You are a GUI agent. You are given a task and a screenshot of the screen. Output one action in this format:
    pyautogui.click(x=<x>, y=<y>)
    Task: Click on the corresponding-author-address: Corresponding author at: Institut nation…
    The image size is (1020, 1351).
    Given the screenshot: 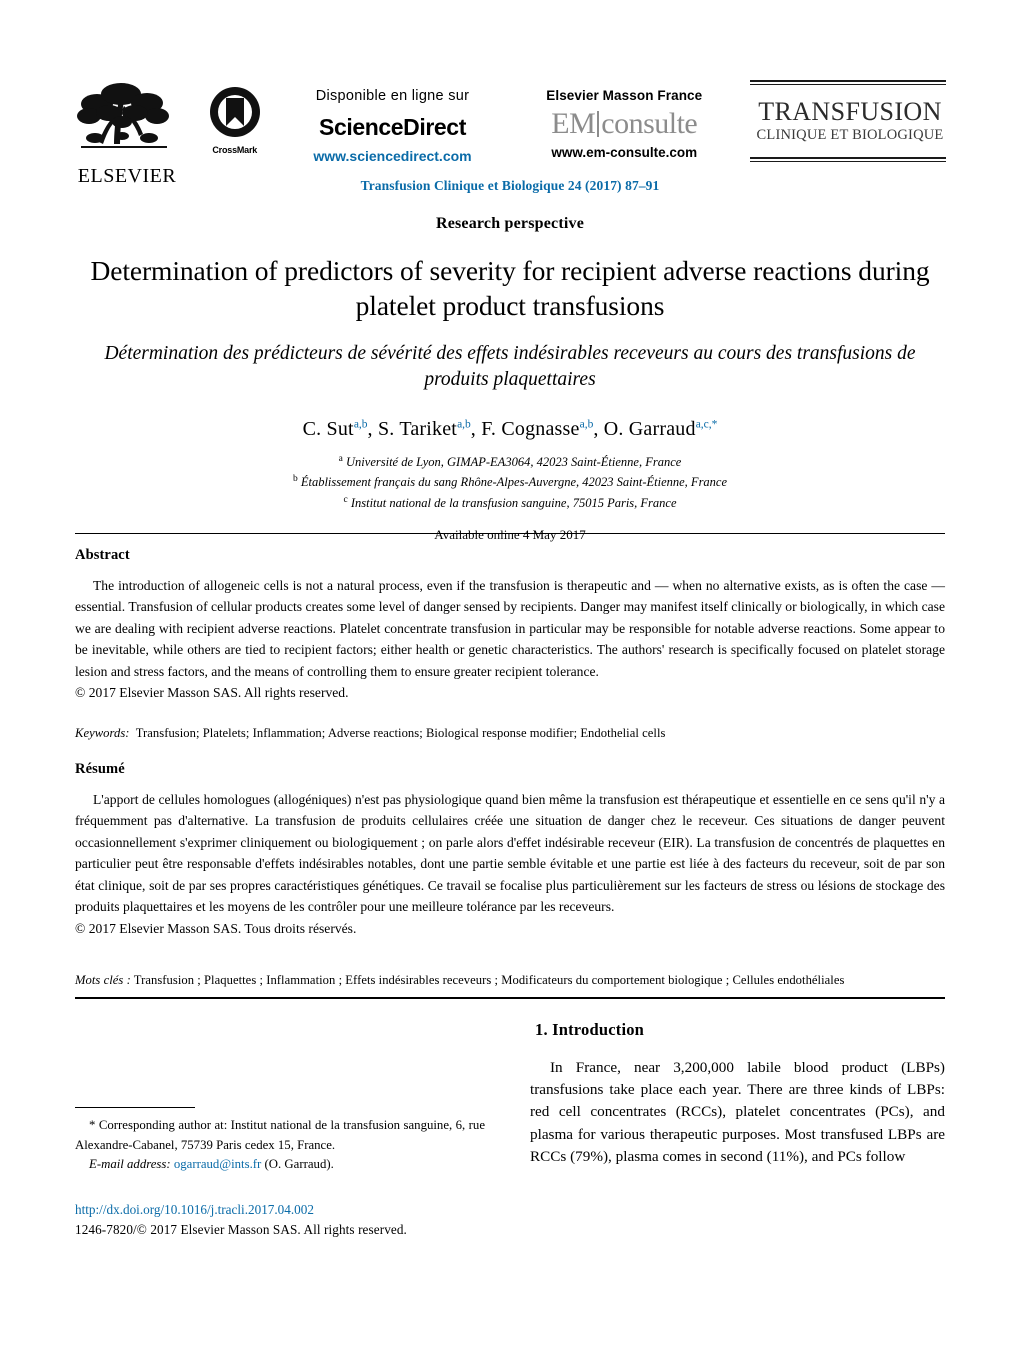 What is the action you would take?
    pyautogui.click(x=280, y=1135)
    